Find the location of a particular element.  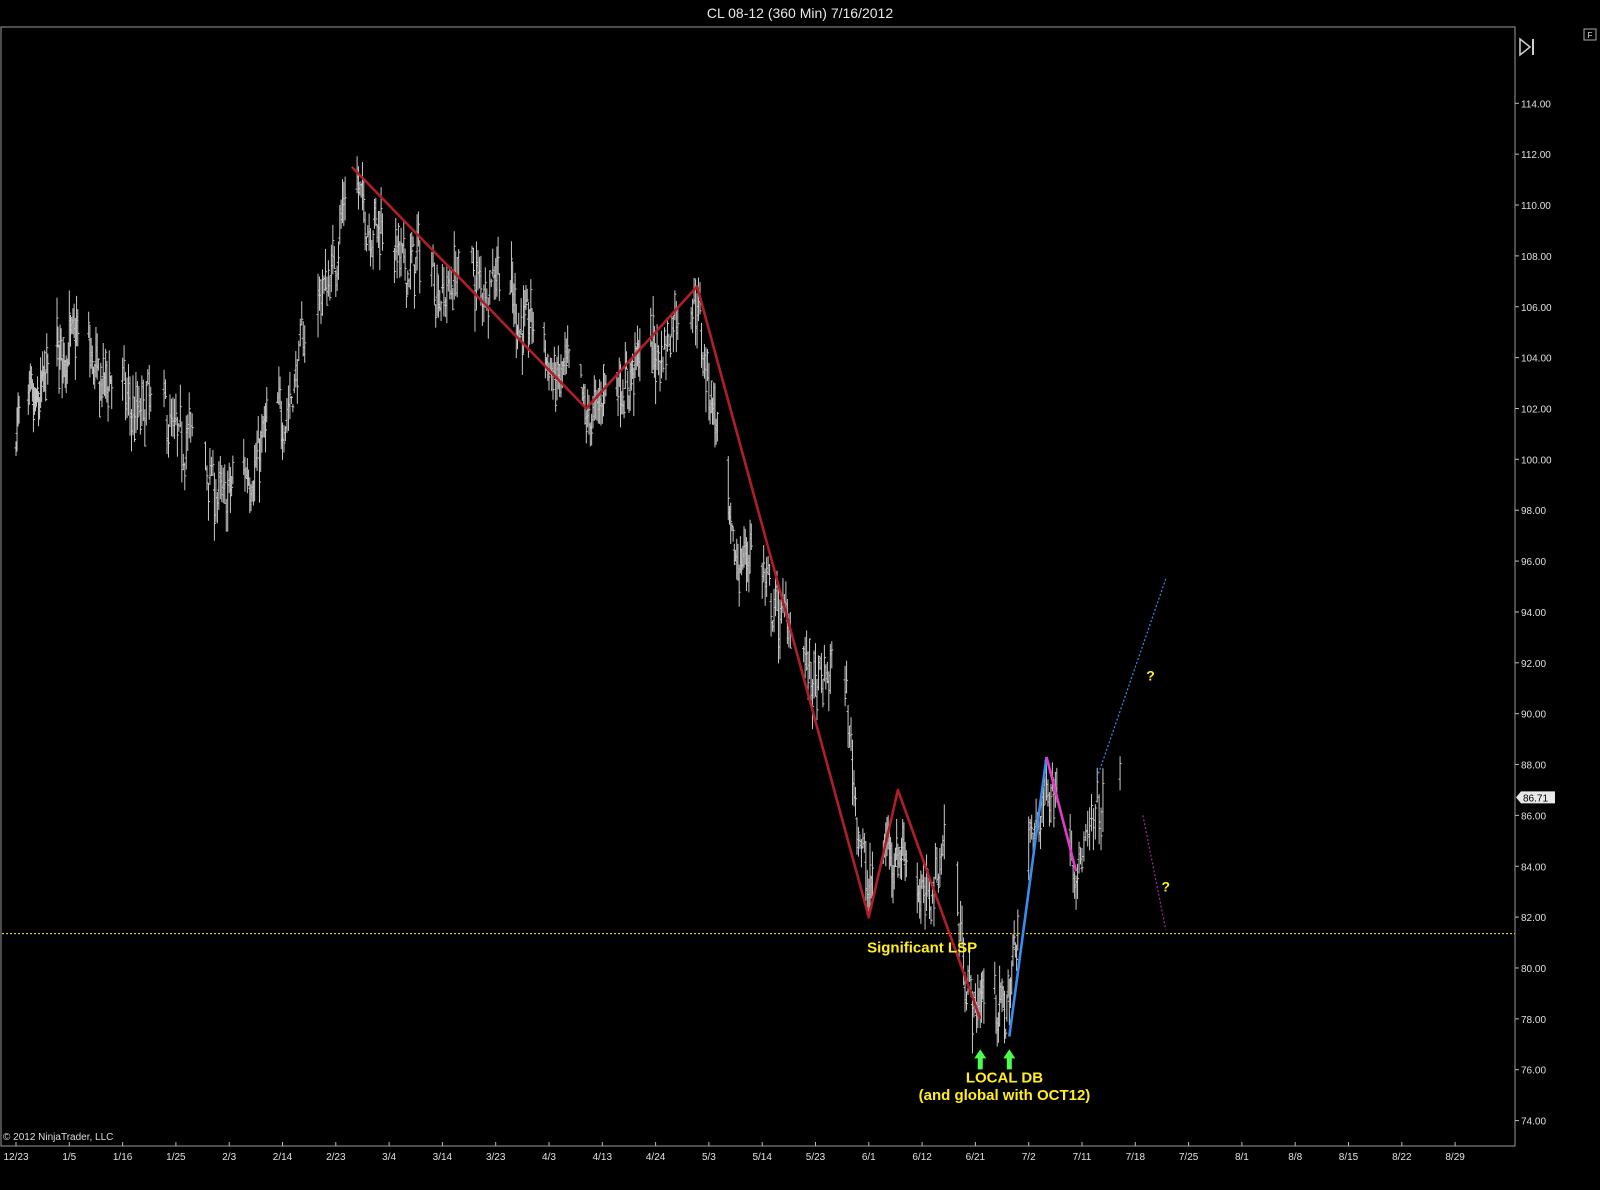

y-tick-label: 100.00 is located at coordinates (1536, 460).